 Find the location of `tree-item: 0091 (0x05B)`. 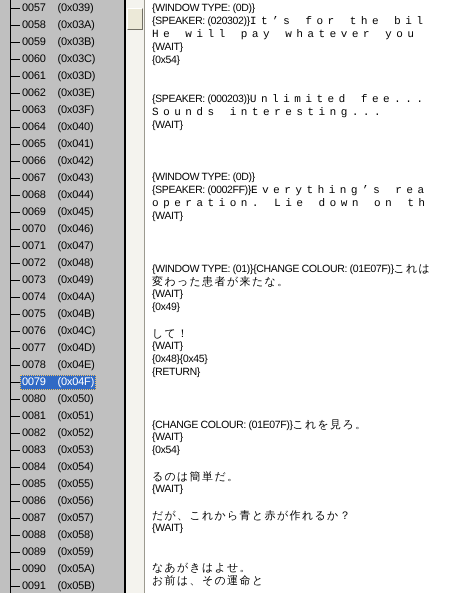

tree-item: 0091 (0x05B) is located at coordinates (58, 586).